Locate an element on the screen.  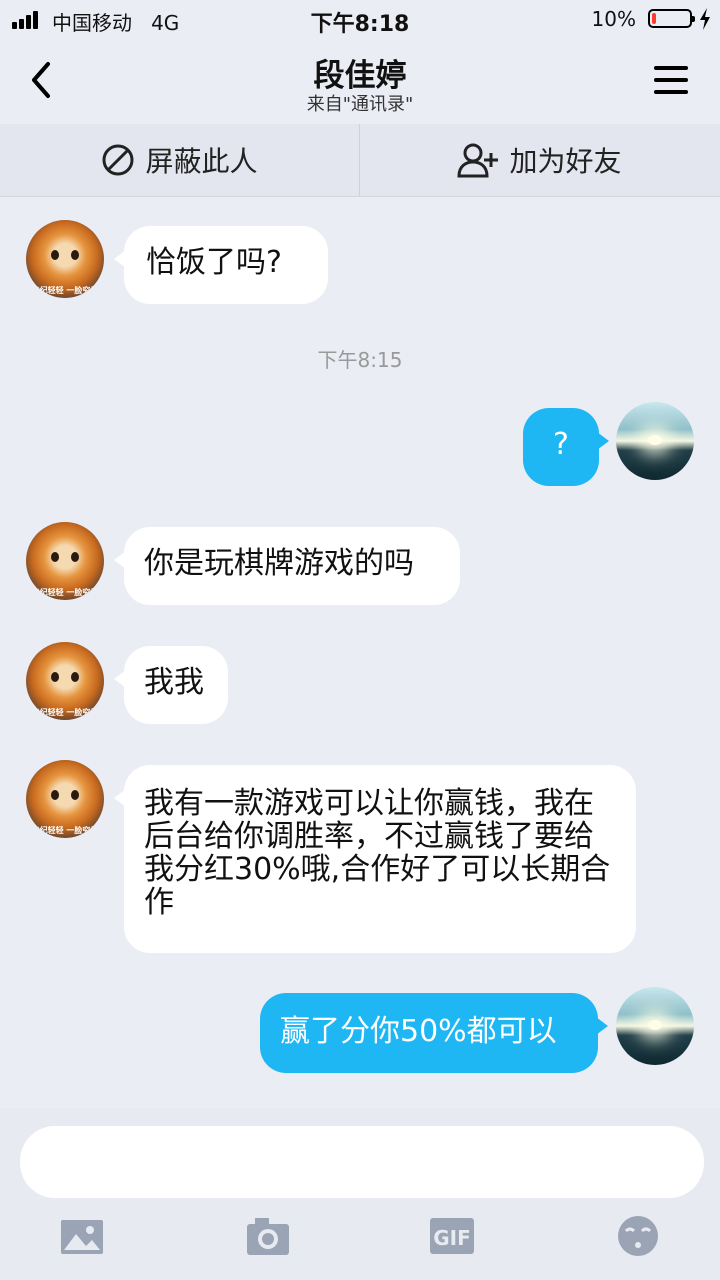
message-bubble-received: 我我 is located at coordinates (171, 685).